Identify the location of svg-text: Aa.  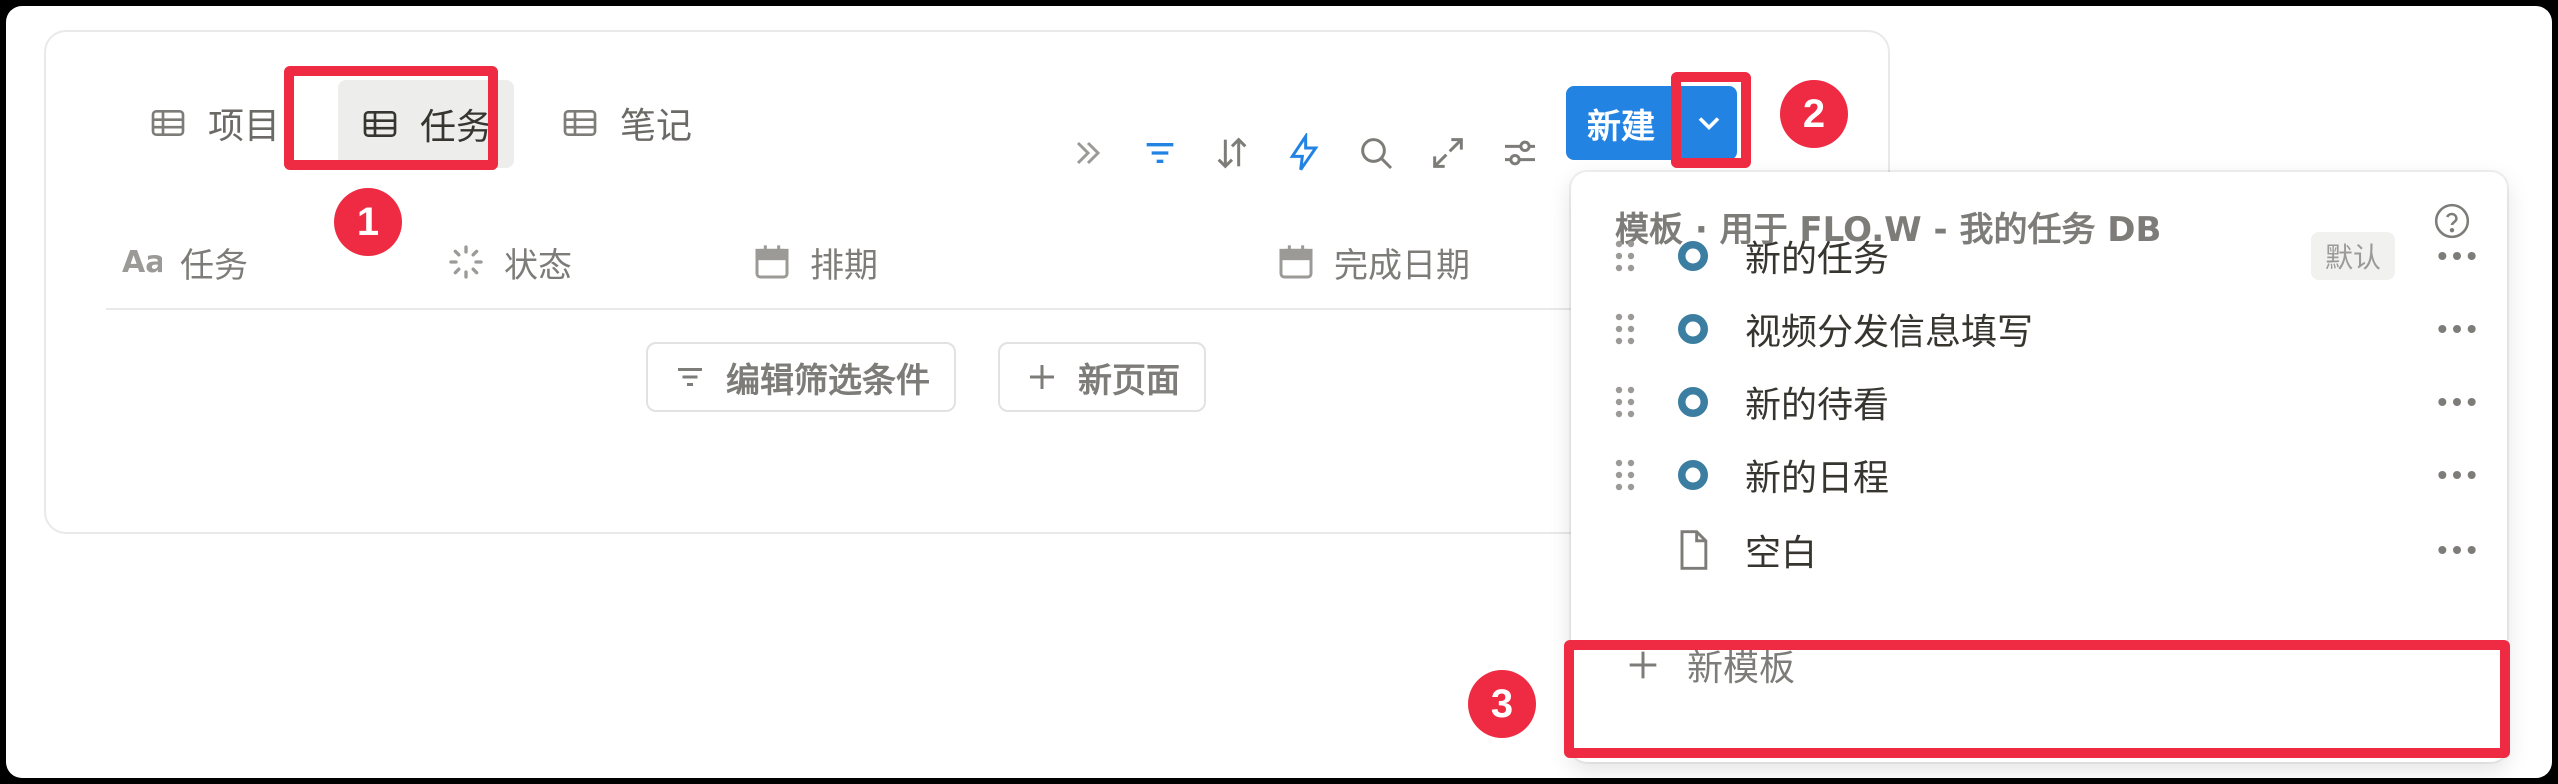
(142, 262).